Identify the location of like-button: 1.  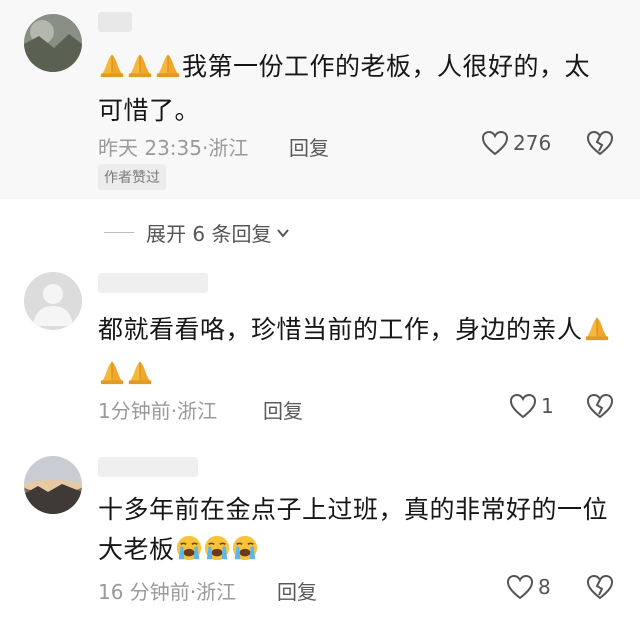
(531, 406).